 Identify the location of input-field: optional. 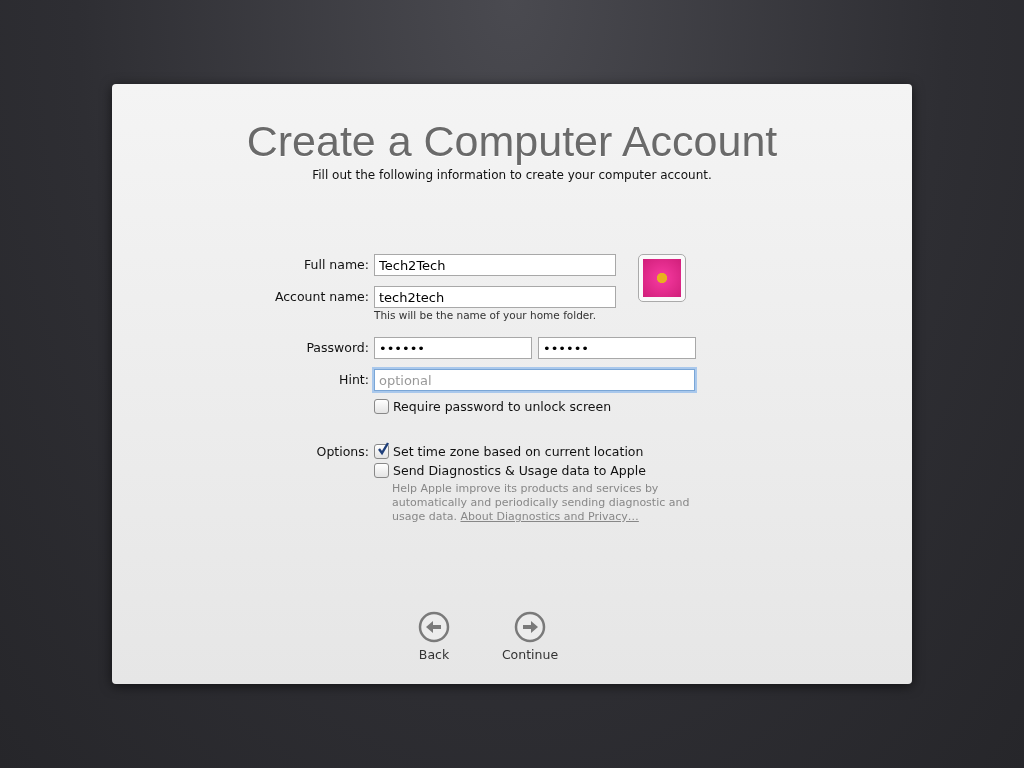
(534, 380).